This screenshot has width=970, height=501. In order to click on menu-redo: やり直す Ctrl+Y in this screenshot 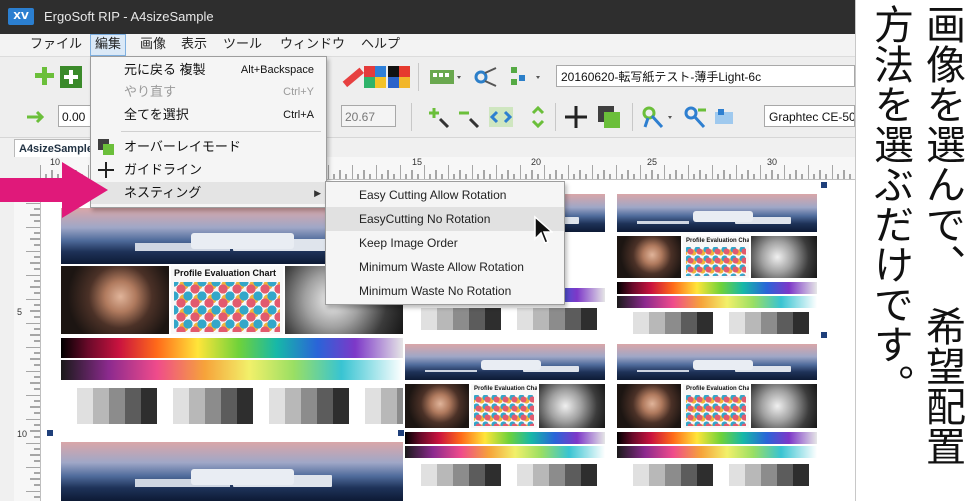, I will do `click(208, 92)`.